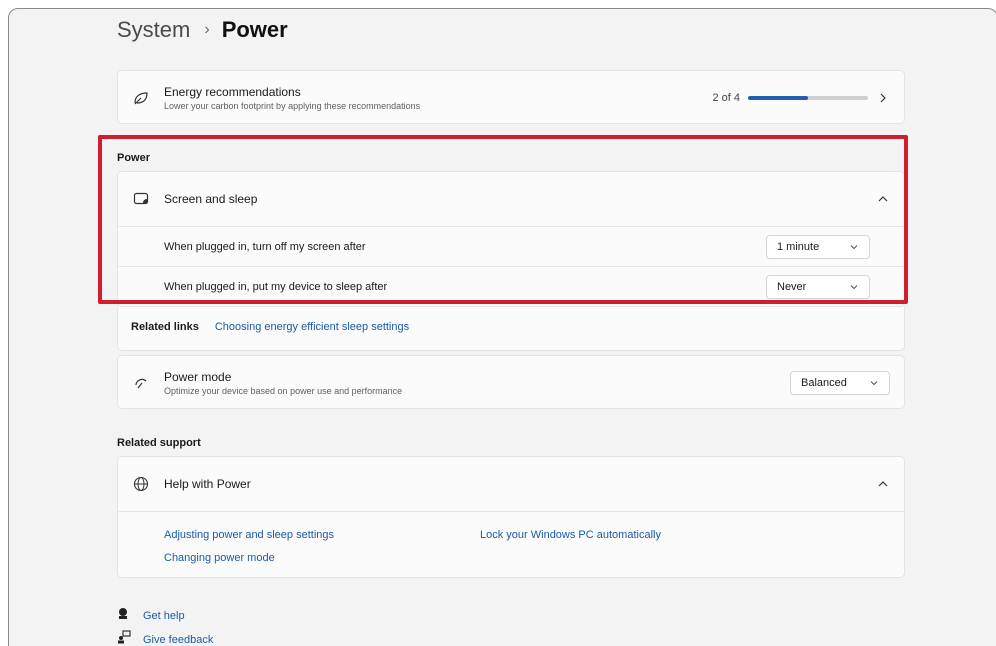 Image resolution: width=996 pixels, height=646 pixels. What do you see at coordinates (211, 199) in the screenshot?
I see `screen-and-sleep-title: Screen and sleep` at bounding box center [211, 199].